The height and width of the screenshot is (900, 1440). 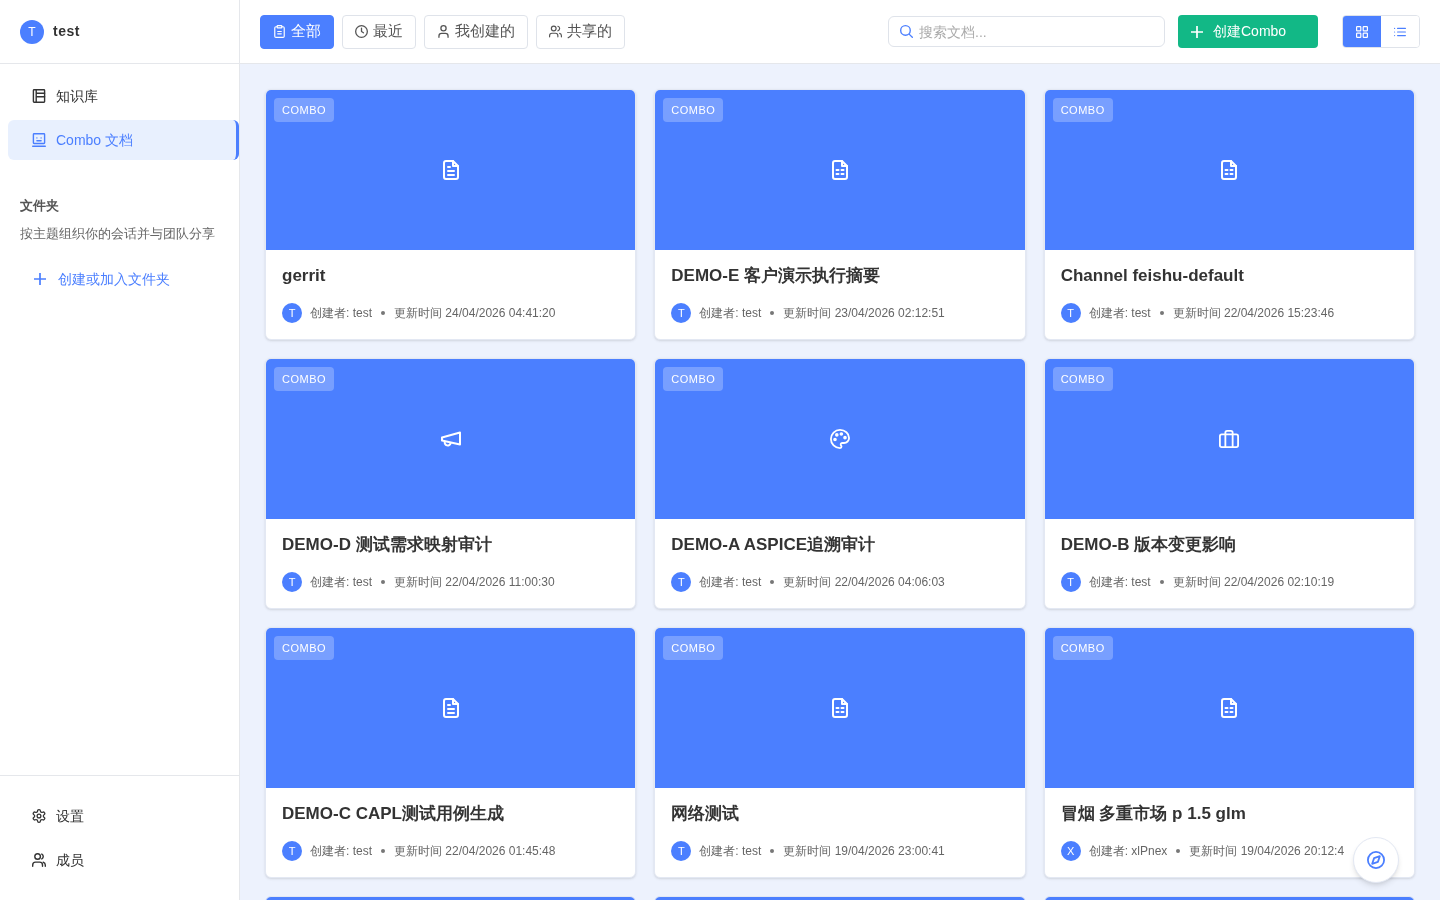 I want to click on workspace-name: test, so click(x=66, y=31).